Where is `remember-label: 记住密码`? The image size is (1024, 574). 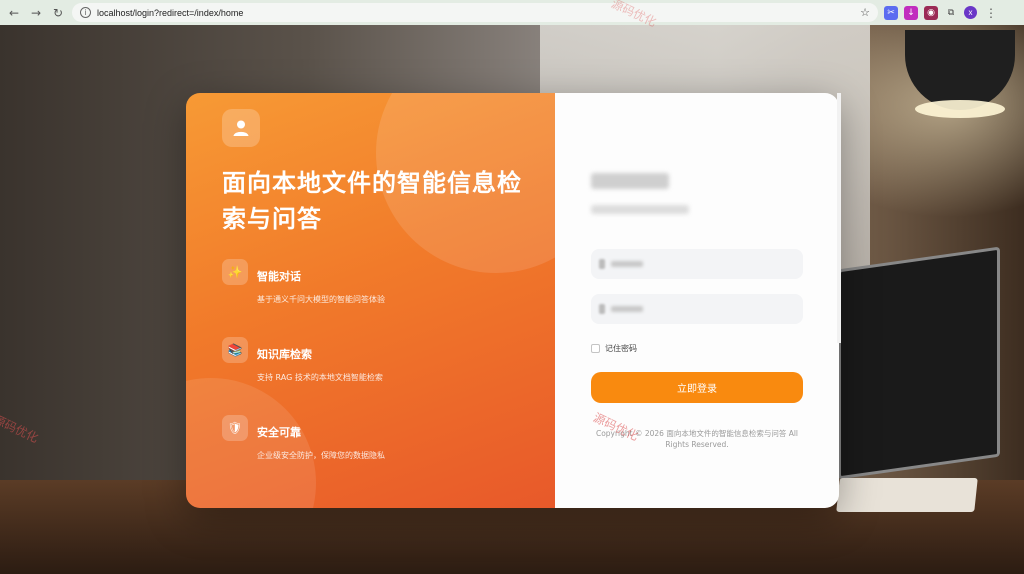 remember-label: 记住密码 is located at coordinates (621, 348).